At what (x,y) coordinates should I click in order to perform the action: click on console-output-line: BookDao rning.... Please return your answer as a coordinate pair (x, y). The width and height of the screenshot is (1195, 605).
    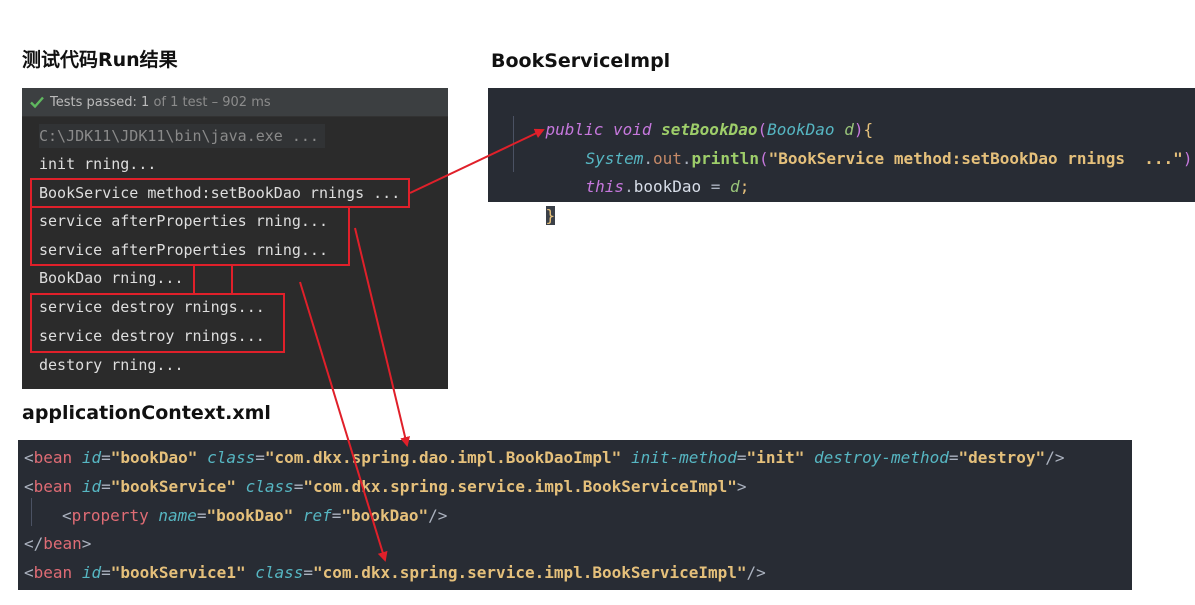
    Looking at the image, I should click on (111, 278).